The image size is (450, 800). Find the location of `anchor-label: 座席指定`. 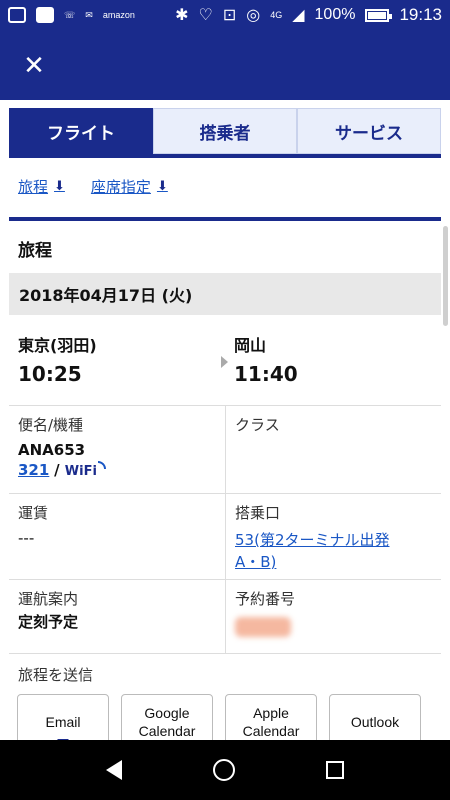

anchor-label: 座席指定 is located at coordinates (120, 187).